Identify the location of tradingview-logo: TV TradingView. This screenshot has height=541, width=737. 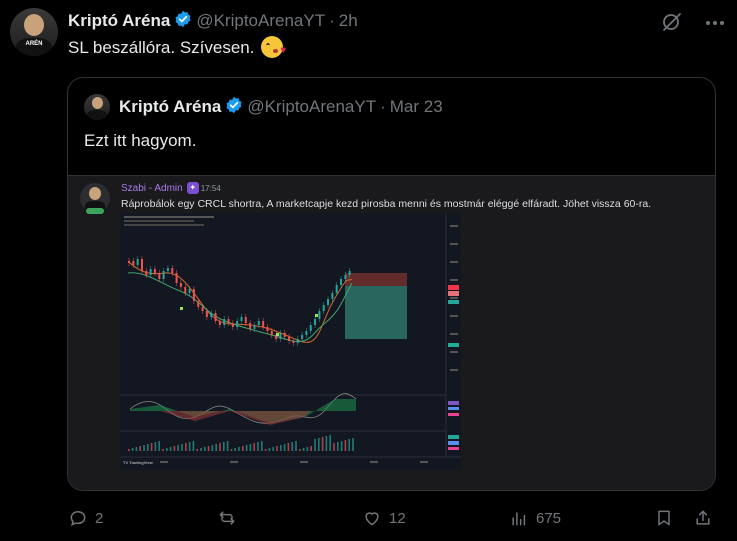
(138, 462).